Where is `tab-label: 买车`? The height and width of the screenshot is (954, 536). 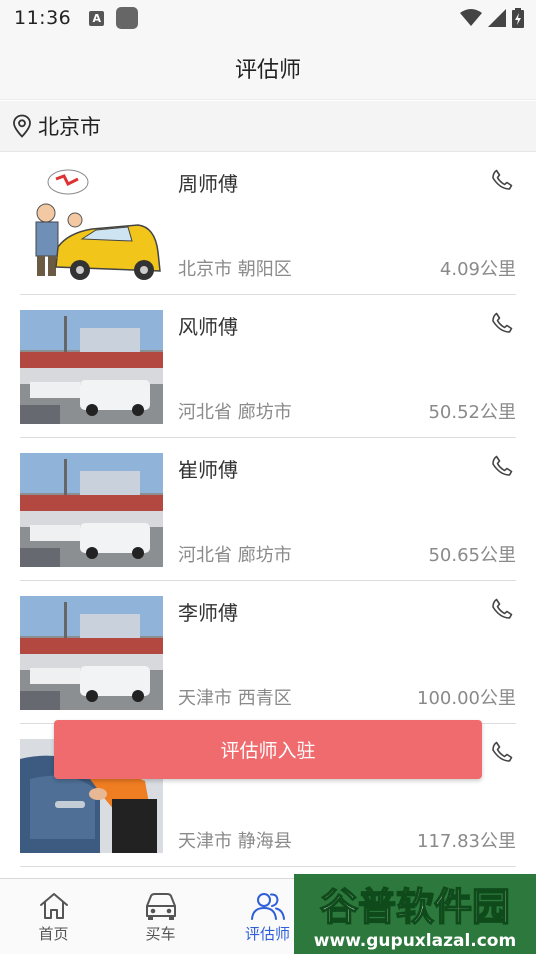 tab-label: 买车 is located at coordinates (160, 933).